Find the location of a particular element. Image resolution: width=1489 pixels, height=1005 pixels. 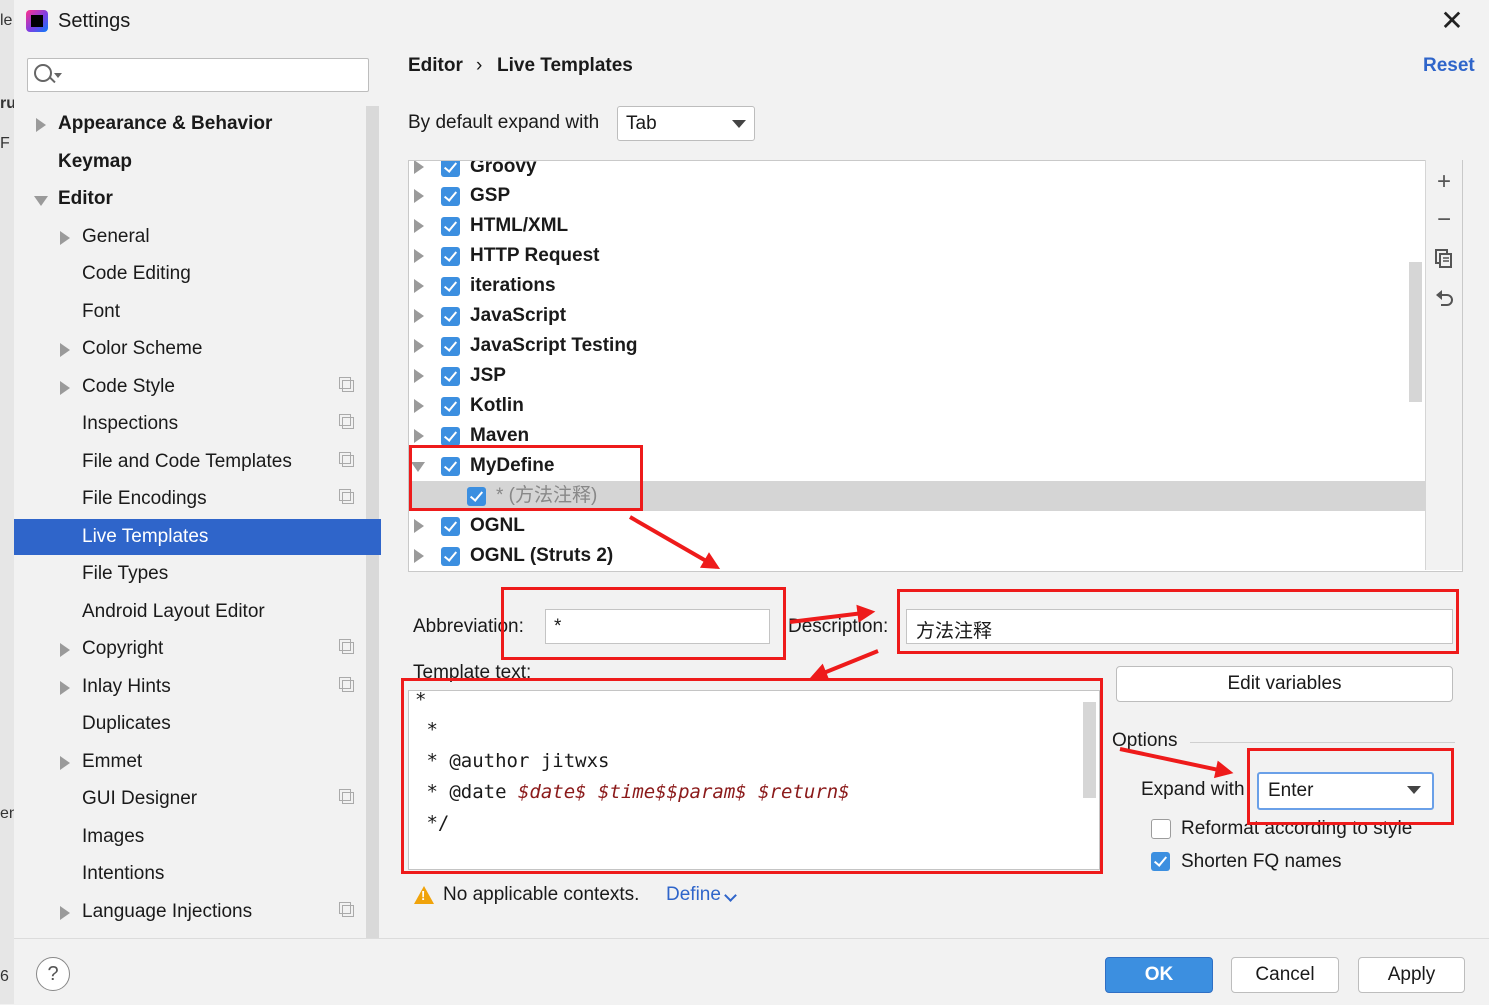

shorten-fq-label: Shorten FQ names is located at coordinates (1261, 862).